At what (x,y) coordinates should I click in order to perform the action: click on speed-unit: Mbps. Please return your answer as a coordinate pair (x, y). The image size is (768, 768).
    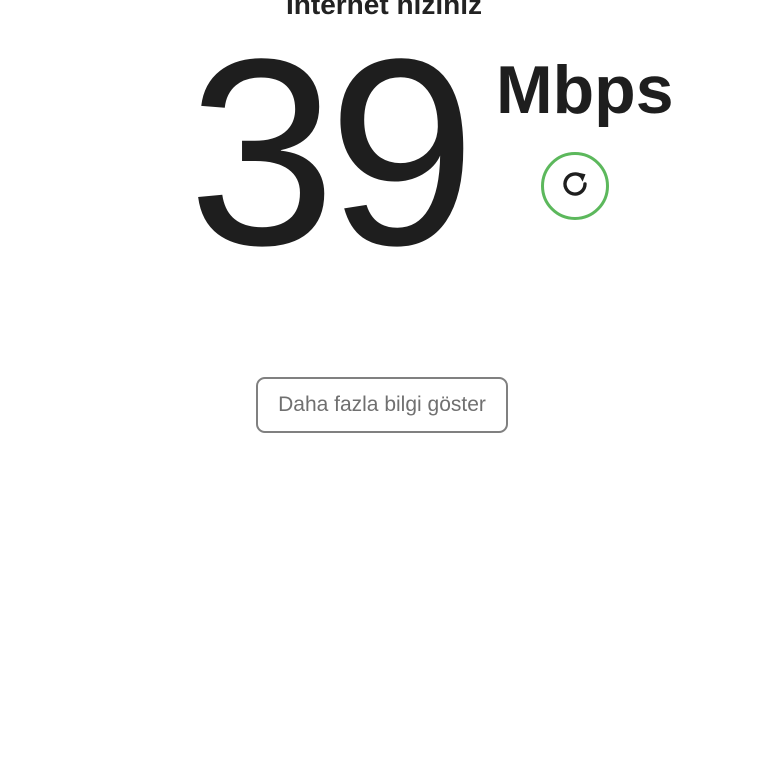
    Looking at the image, I should click on (585, 90).